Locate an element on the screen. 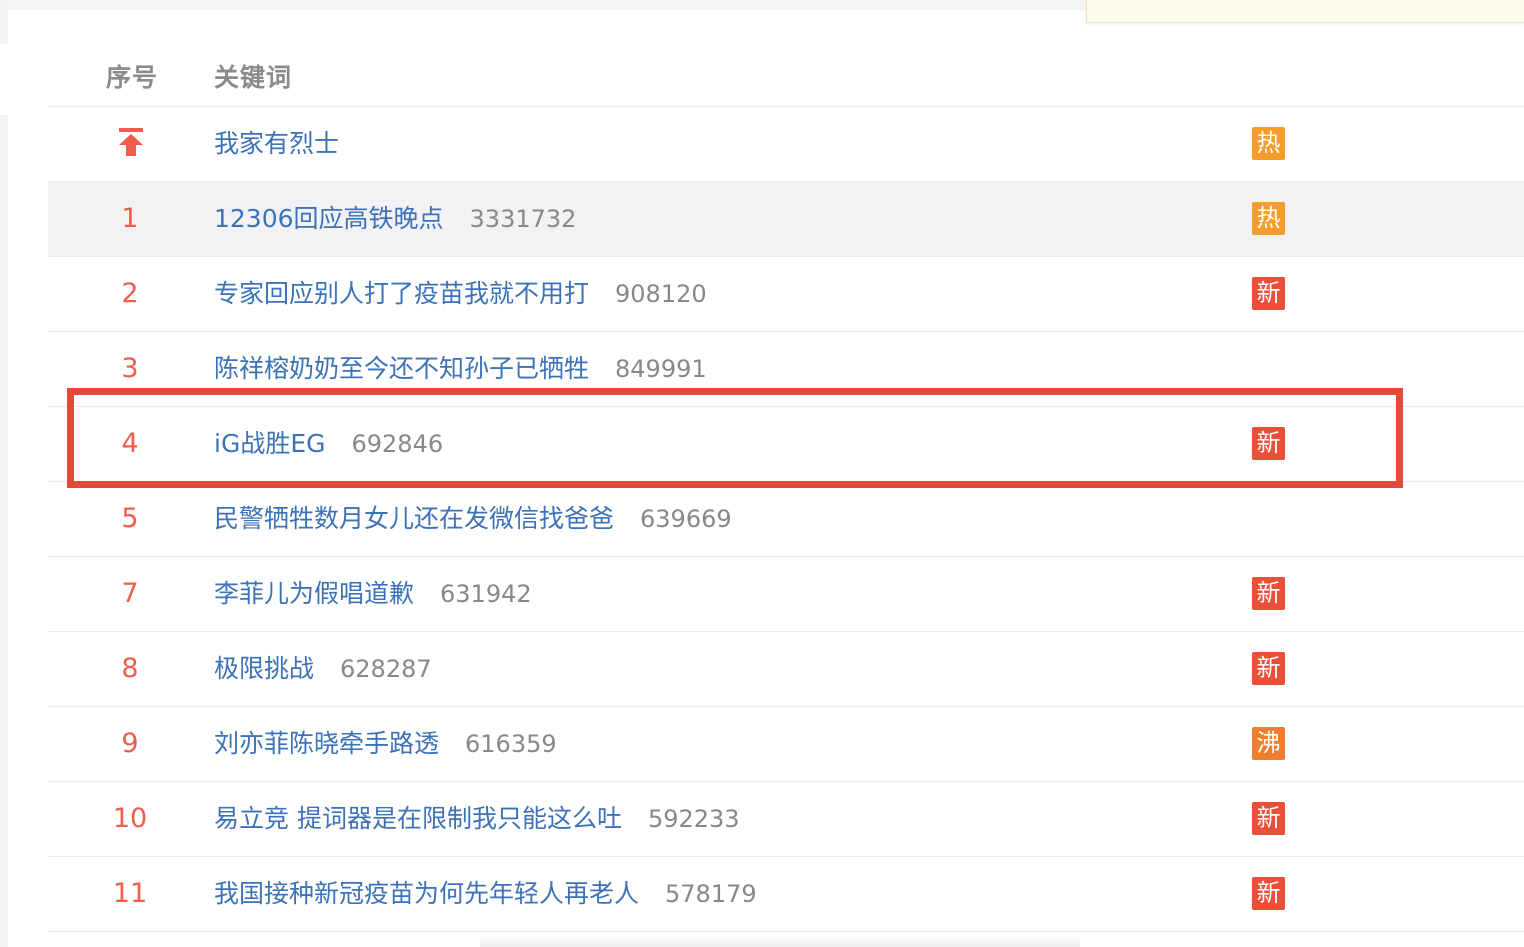 The width and height of the screenshot is (1524, 947). rank-number: 5 is located at coordinates (130, 518).